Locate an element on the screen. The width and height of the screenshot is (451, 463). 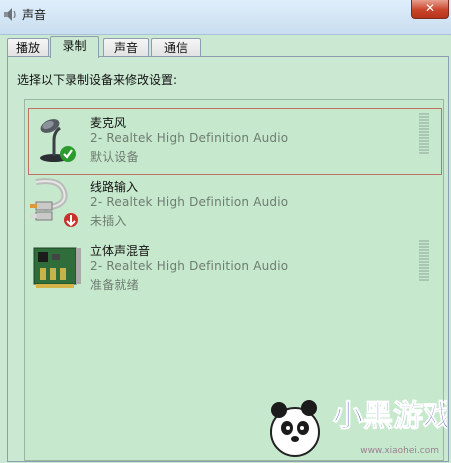
tab-playback: 播放 is located at coordinates (28, 47).